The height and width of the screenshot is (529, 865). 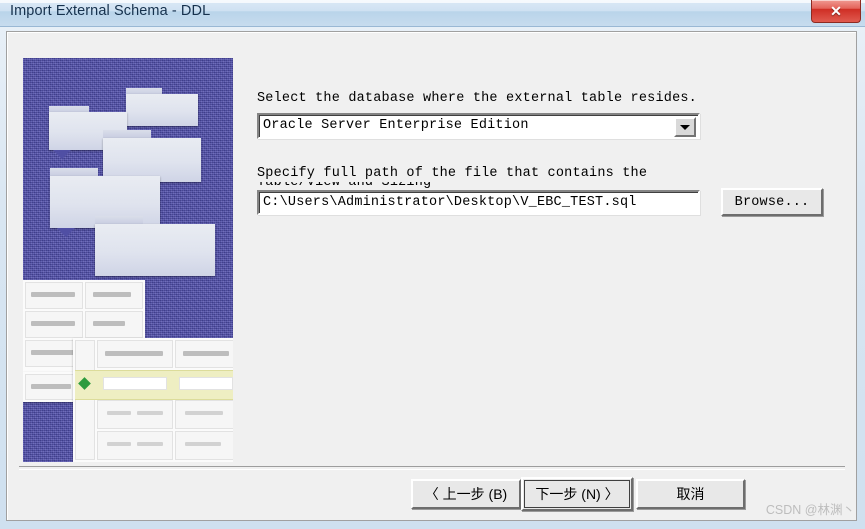 I want to click on database-select: Oracle Server Enterprise Edition, so click(x=478, y=126).